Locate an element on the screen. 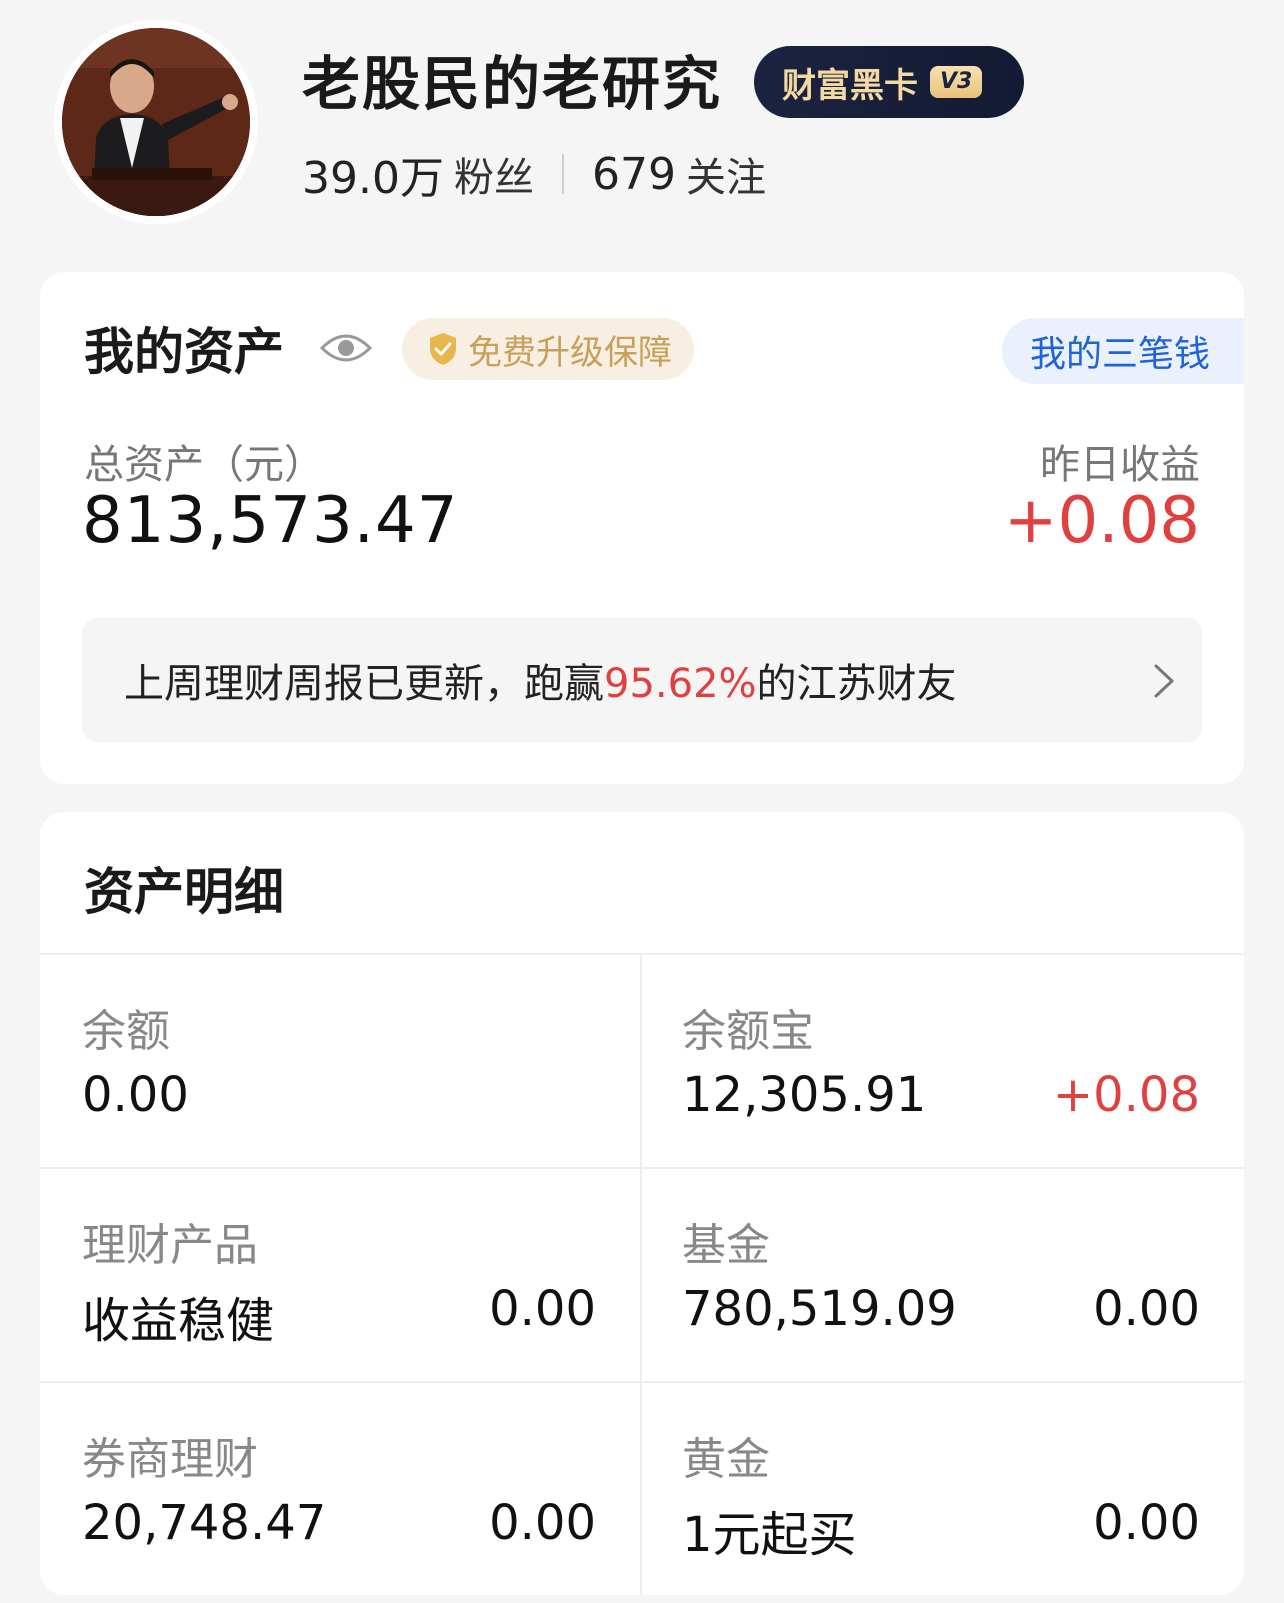  eye-icon is located at coordinates (346, 348).